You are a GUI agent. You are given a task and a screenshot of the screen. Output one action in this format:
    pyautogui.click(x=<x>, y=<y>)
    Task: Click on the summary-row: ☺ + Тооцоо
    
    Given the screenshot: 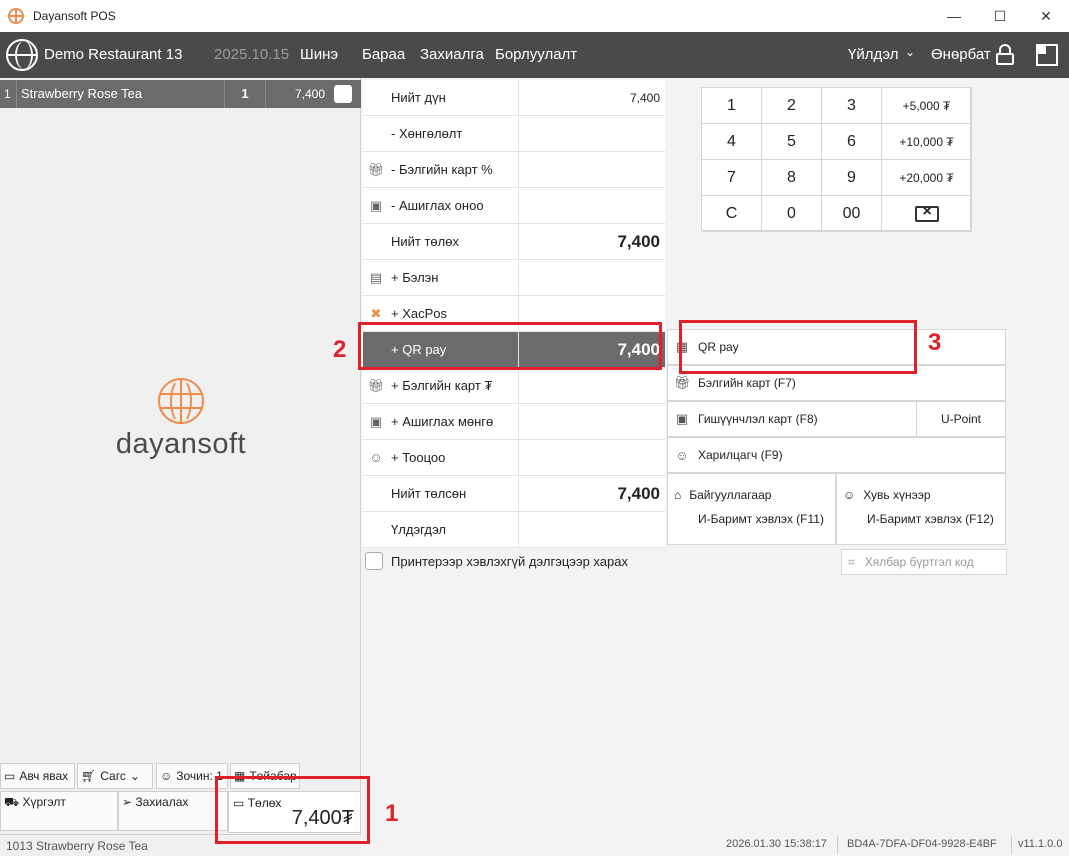 What is the action you would take?
    pyautogui.click(x=514, y=458)
    